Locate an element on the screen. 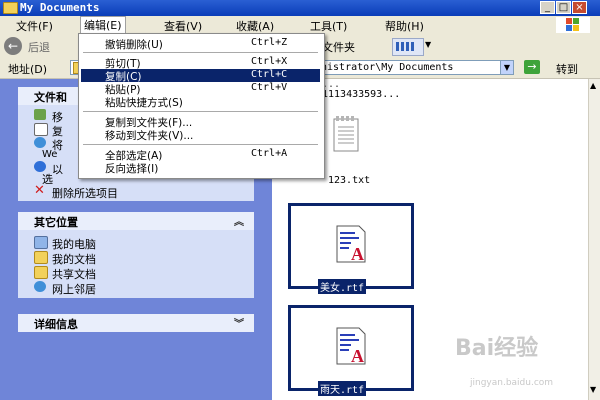  file-tasks-title: 文件和 is located at coordinates (50, 97).